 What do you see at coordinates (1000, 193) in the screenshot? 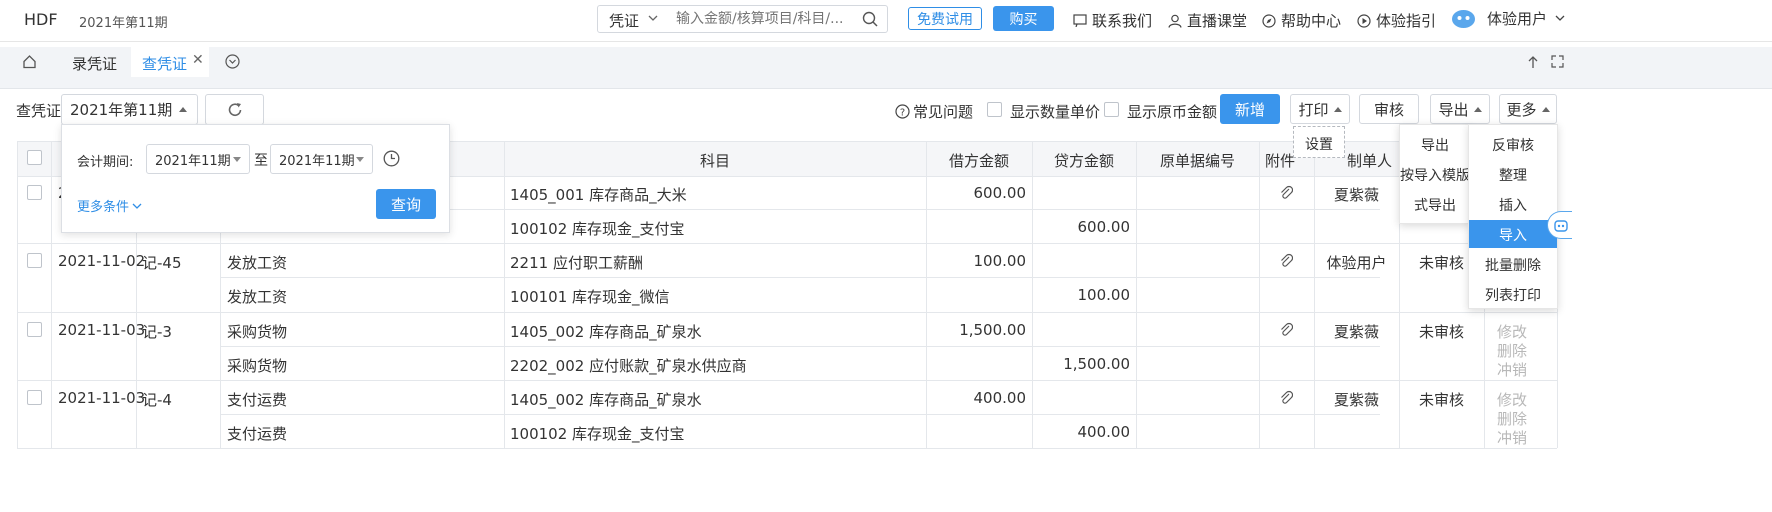
I see `line-debit: 600.00` at bounding box center [1000, 193].